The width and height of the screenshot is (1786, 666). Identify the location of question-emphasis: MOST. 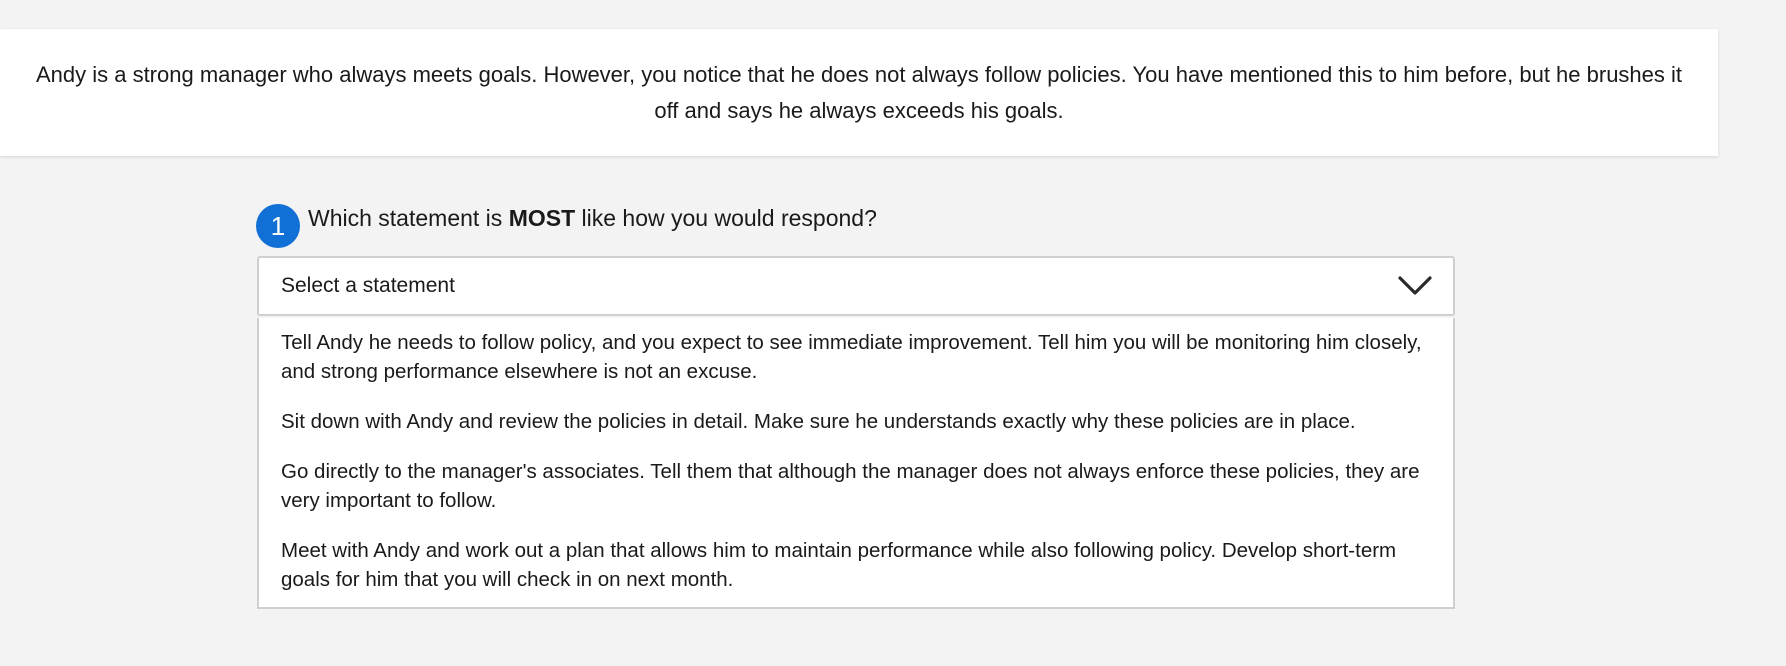
(542, 218).